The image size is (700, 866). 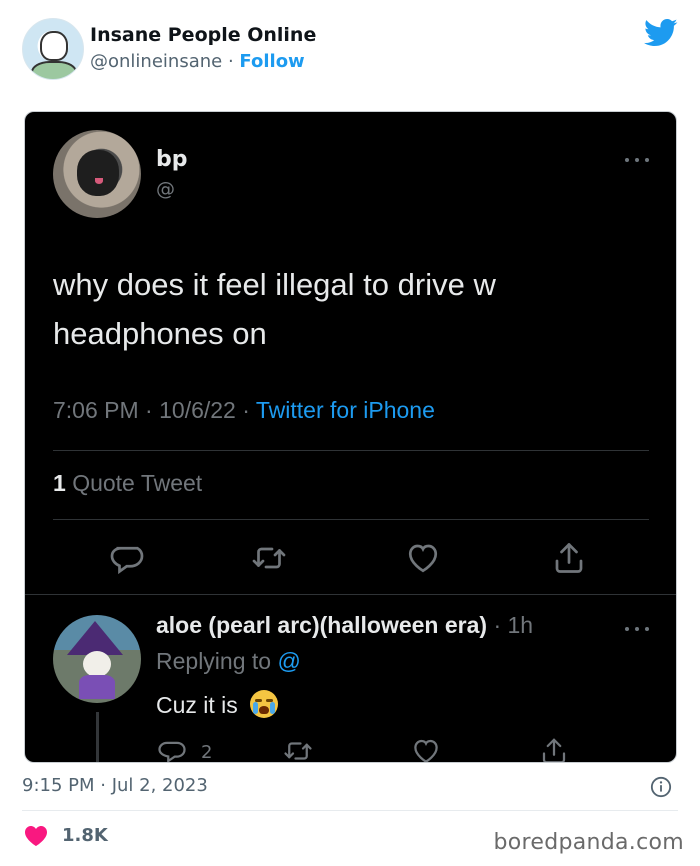 I want to click on tweet-author-handle: @, so click(x=165, y=189).